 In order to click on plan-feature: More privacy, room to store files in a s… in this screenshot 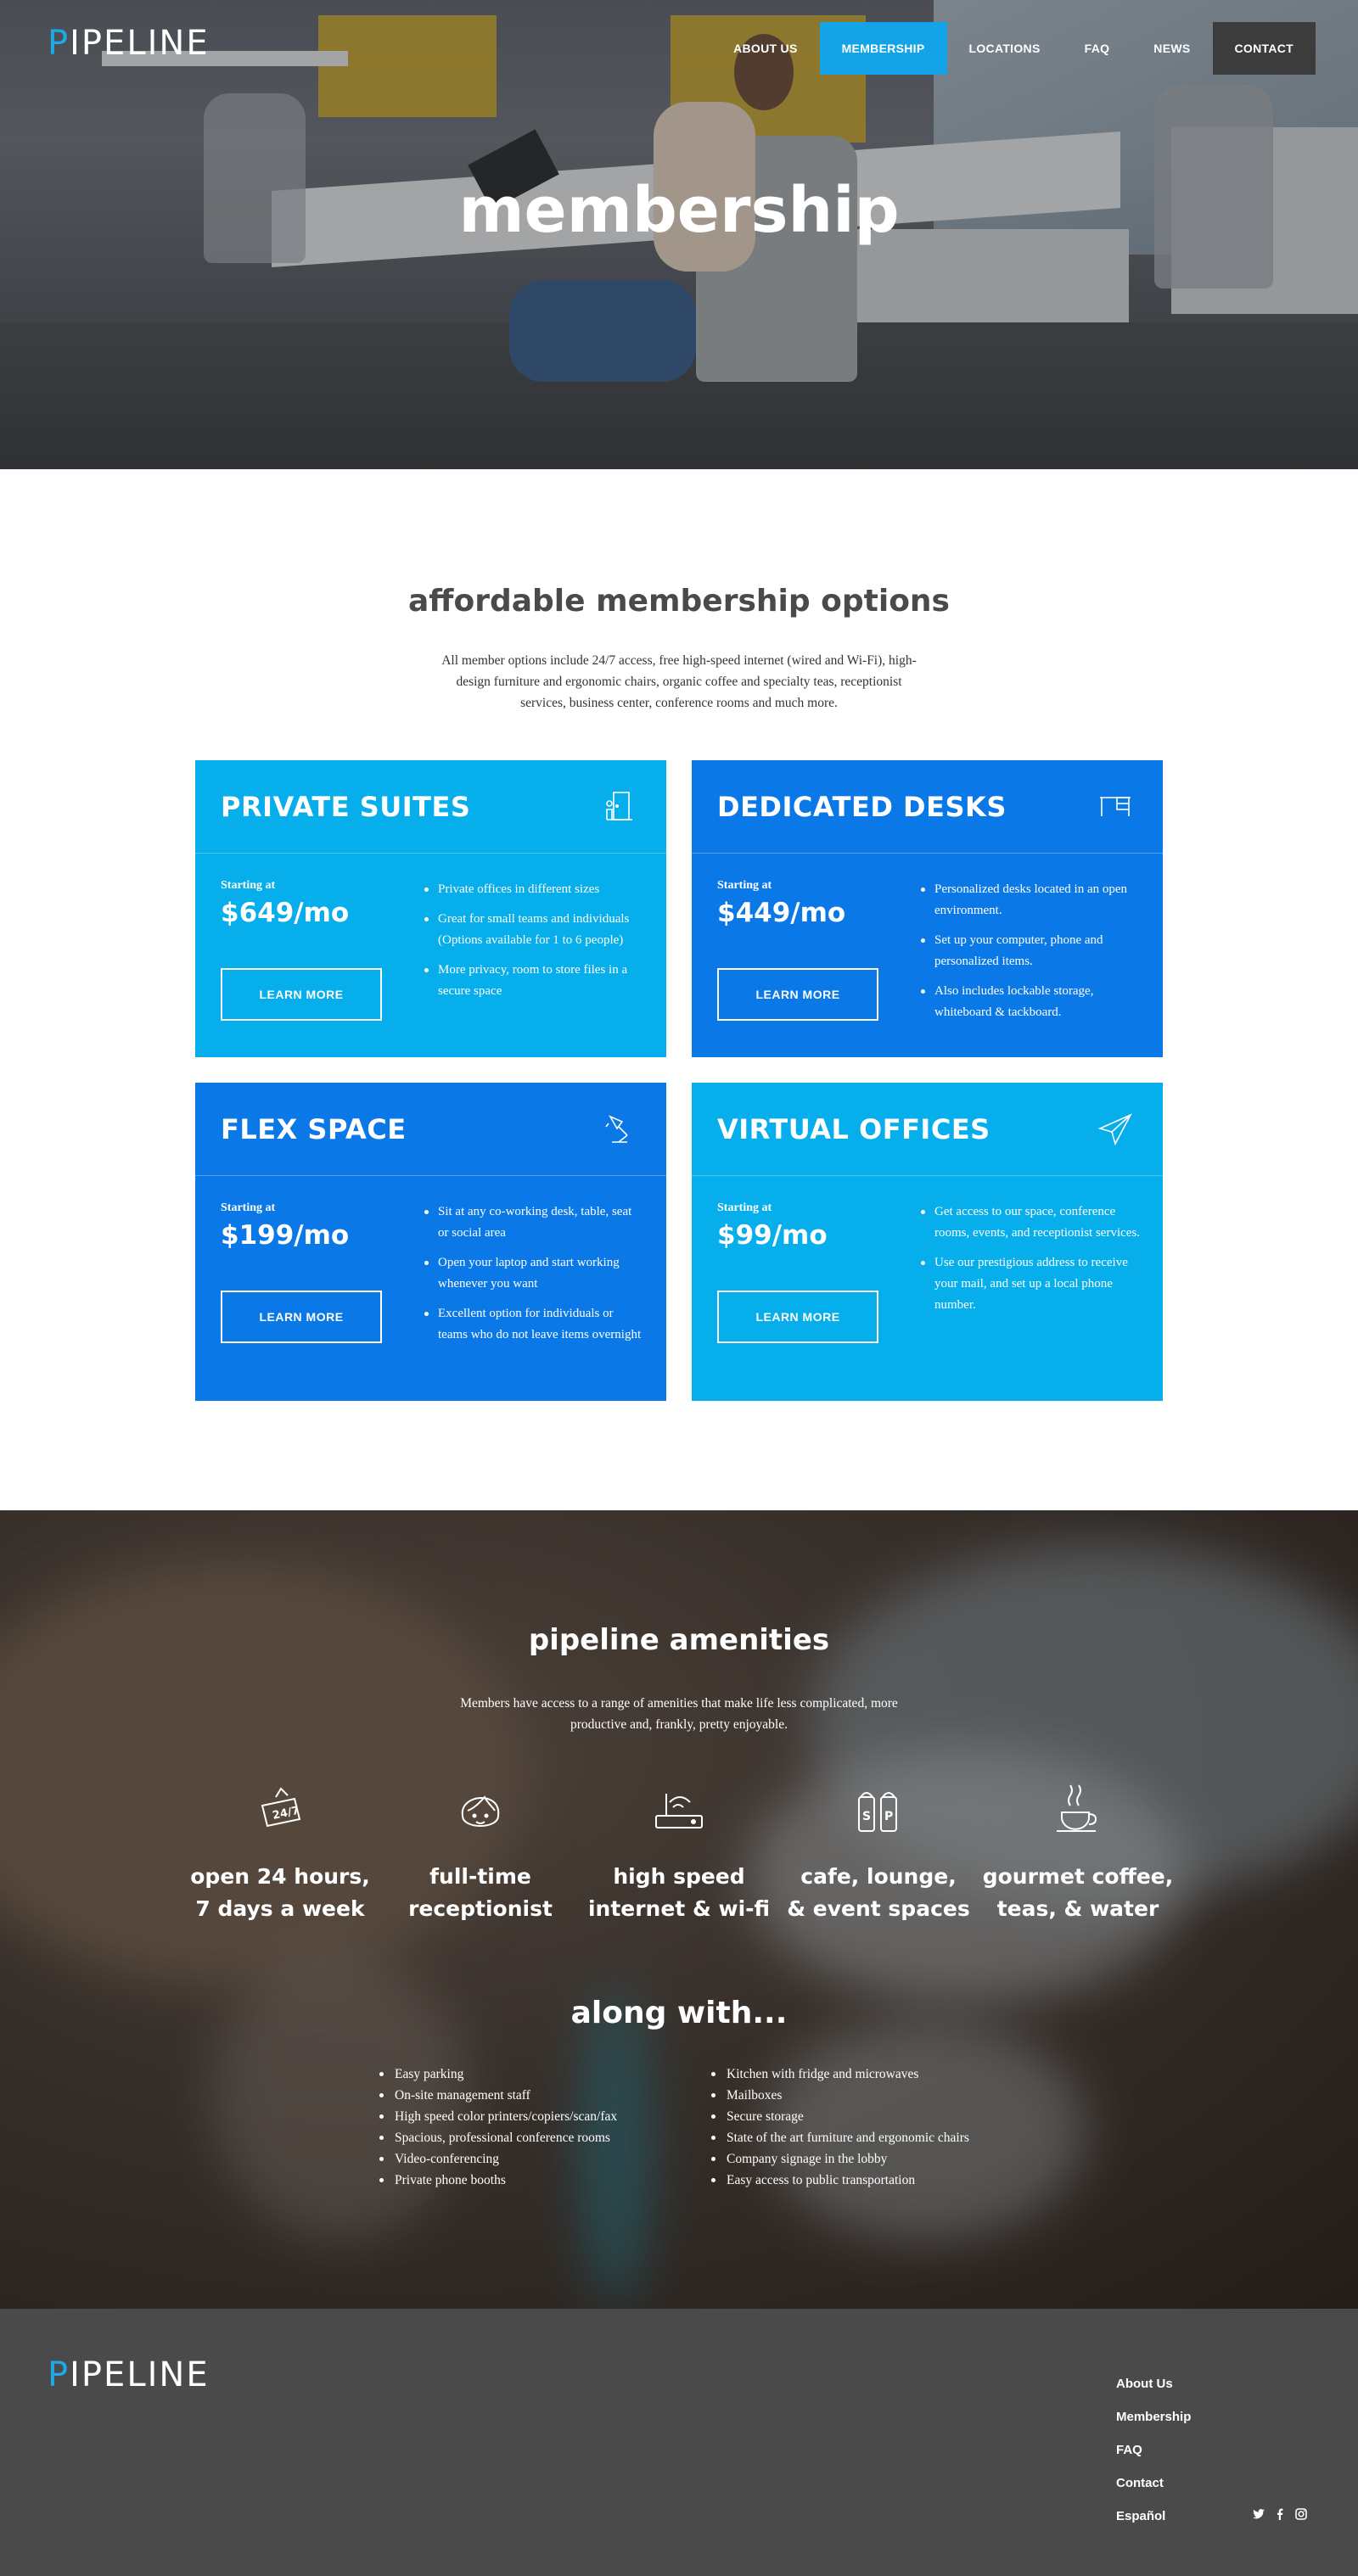, I will do `click(534, 981)`.